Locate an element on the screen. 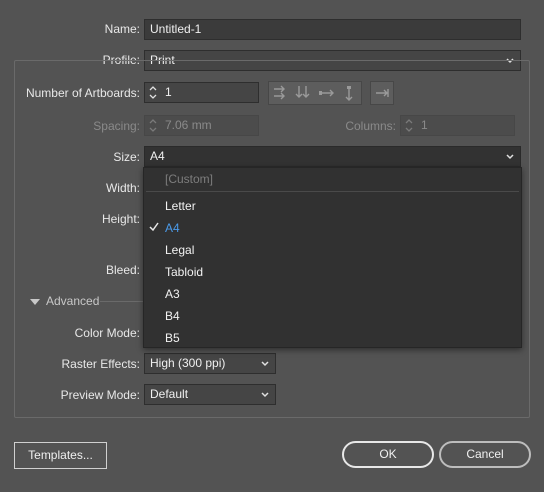 The width and height of the screenshot is (544, 492). arrangement-icons-group is located at coordinates (315, 93).